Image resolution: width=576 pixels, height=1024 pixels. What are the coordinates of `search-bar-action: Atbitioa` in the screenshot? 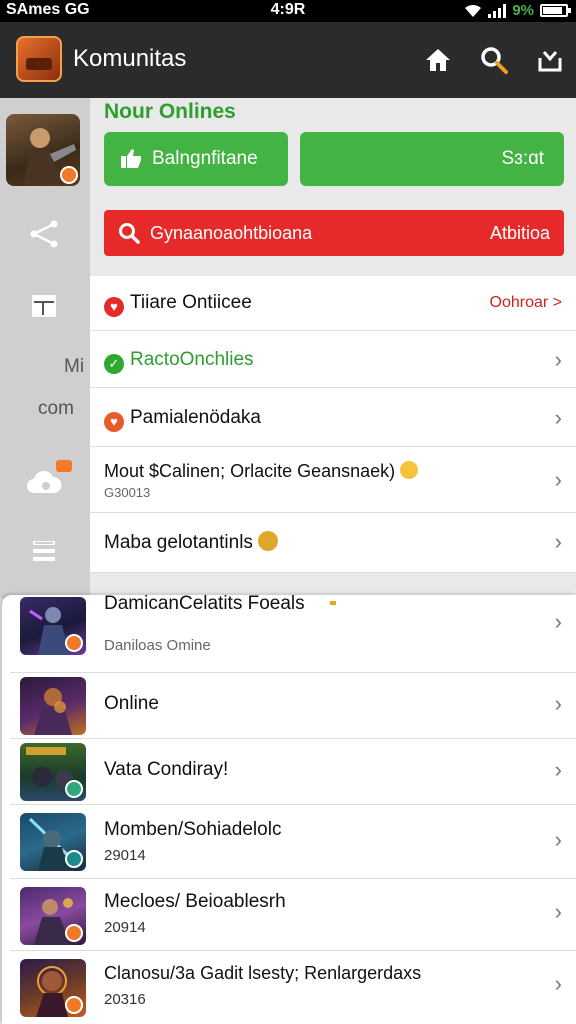 It's located at (519, 233).